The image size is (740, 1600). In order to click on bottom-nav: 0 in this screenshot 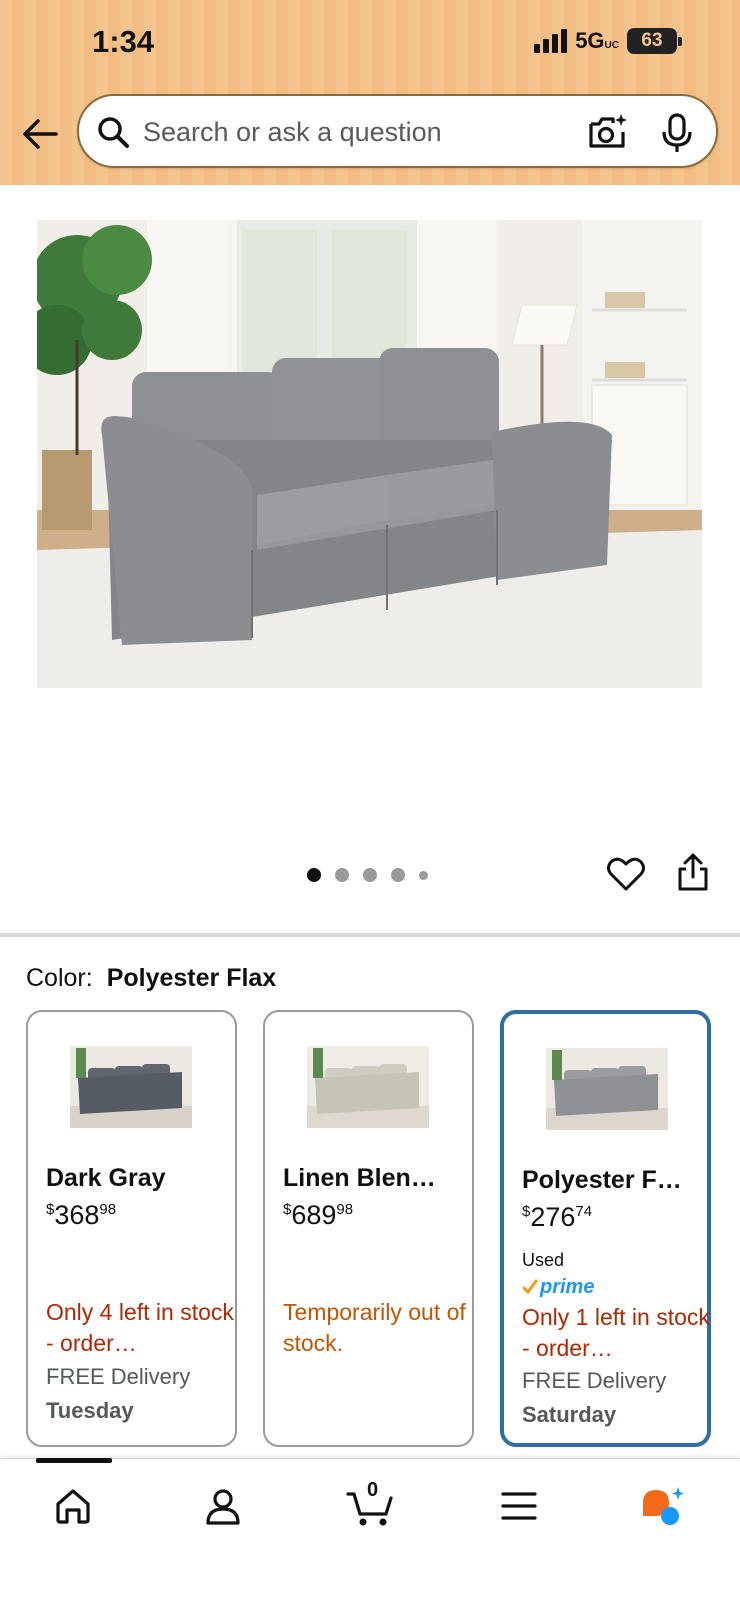, I will do `click(370, 1529)`.